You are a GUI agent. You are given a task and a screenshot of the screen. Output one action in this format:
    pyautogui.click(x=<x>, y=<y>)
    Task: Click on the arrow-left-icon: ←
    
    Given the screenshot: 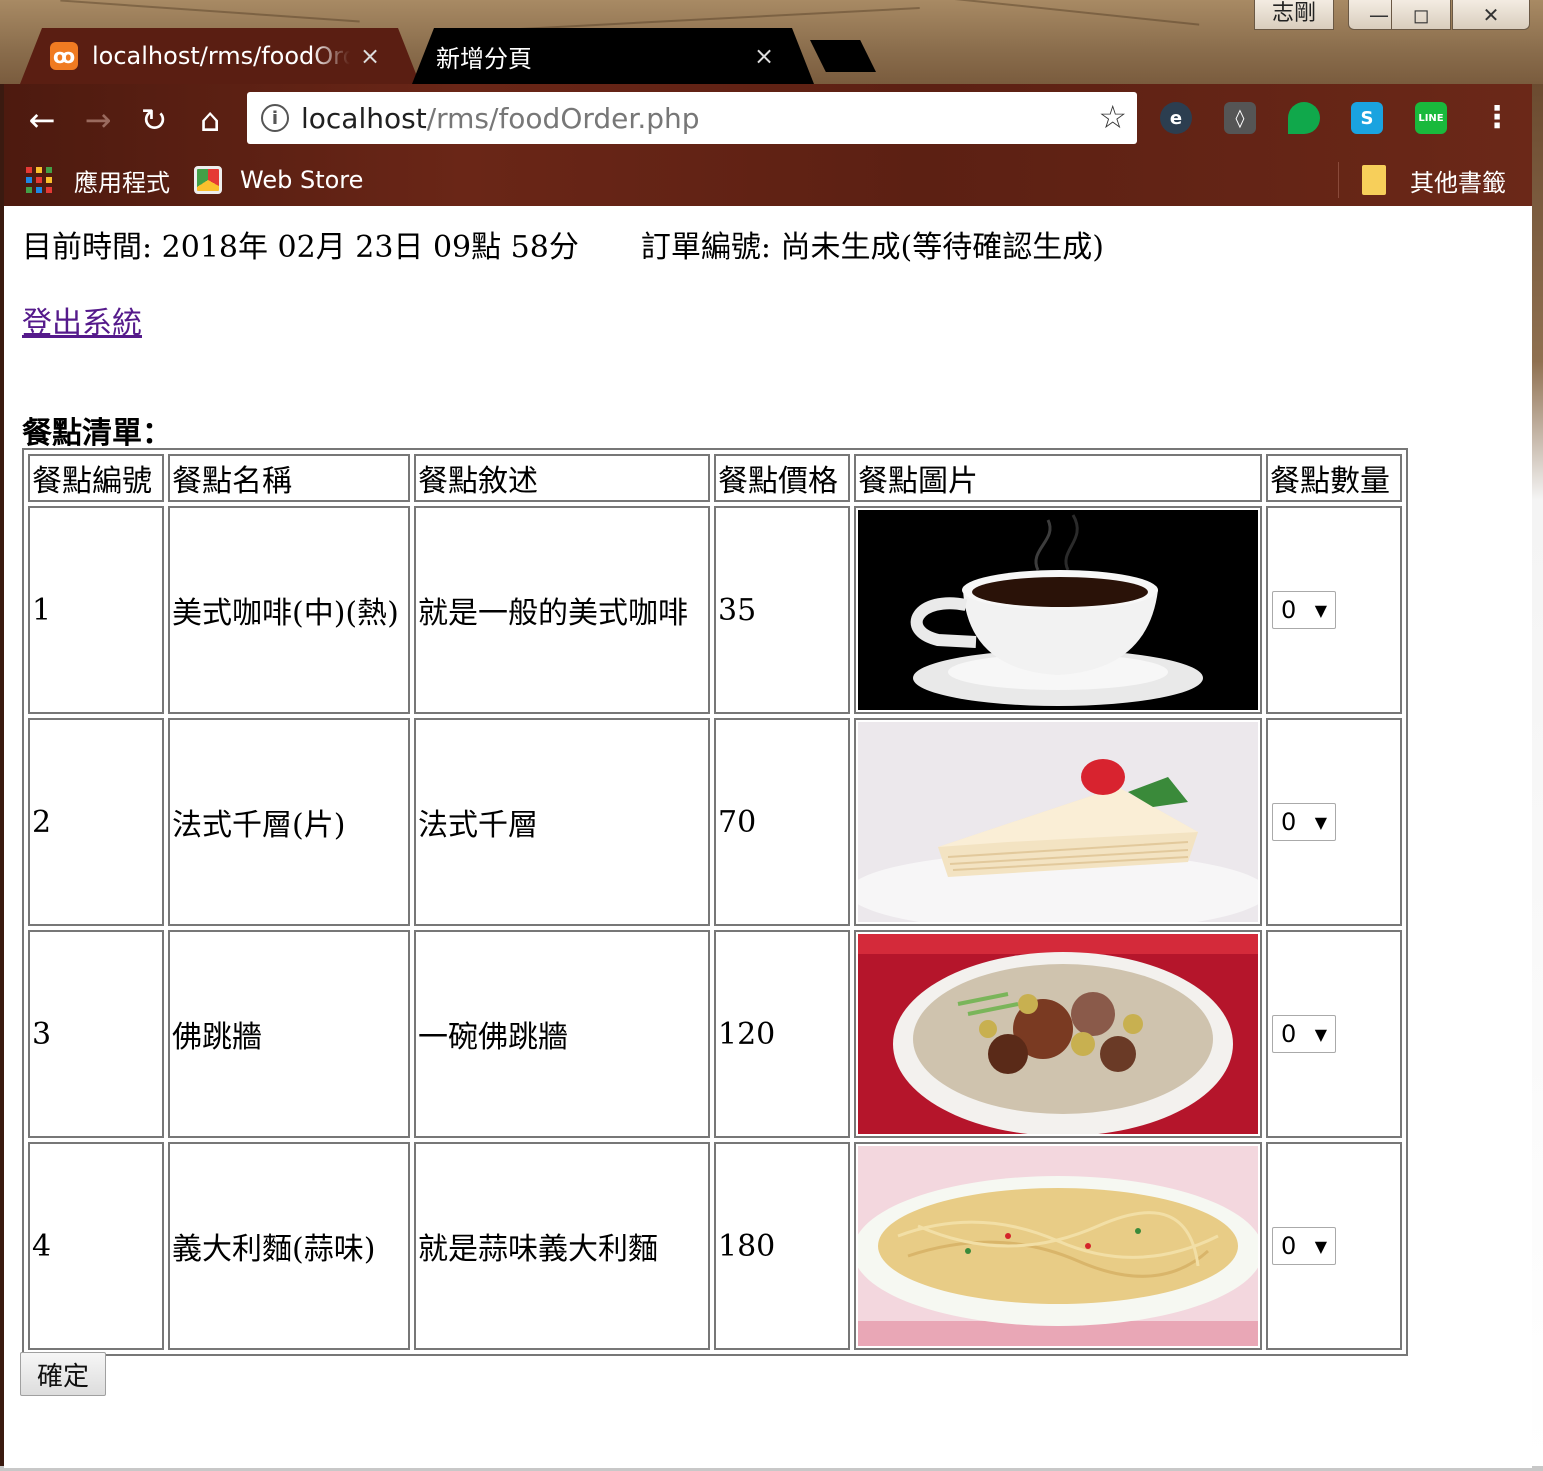 What is the action you would take?
    pyautogui.click(x=42, y=120)
    